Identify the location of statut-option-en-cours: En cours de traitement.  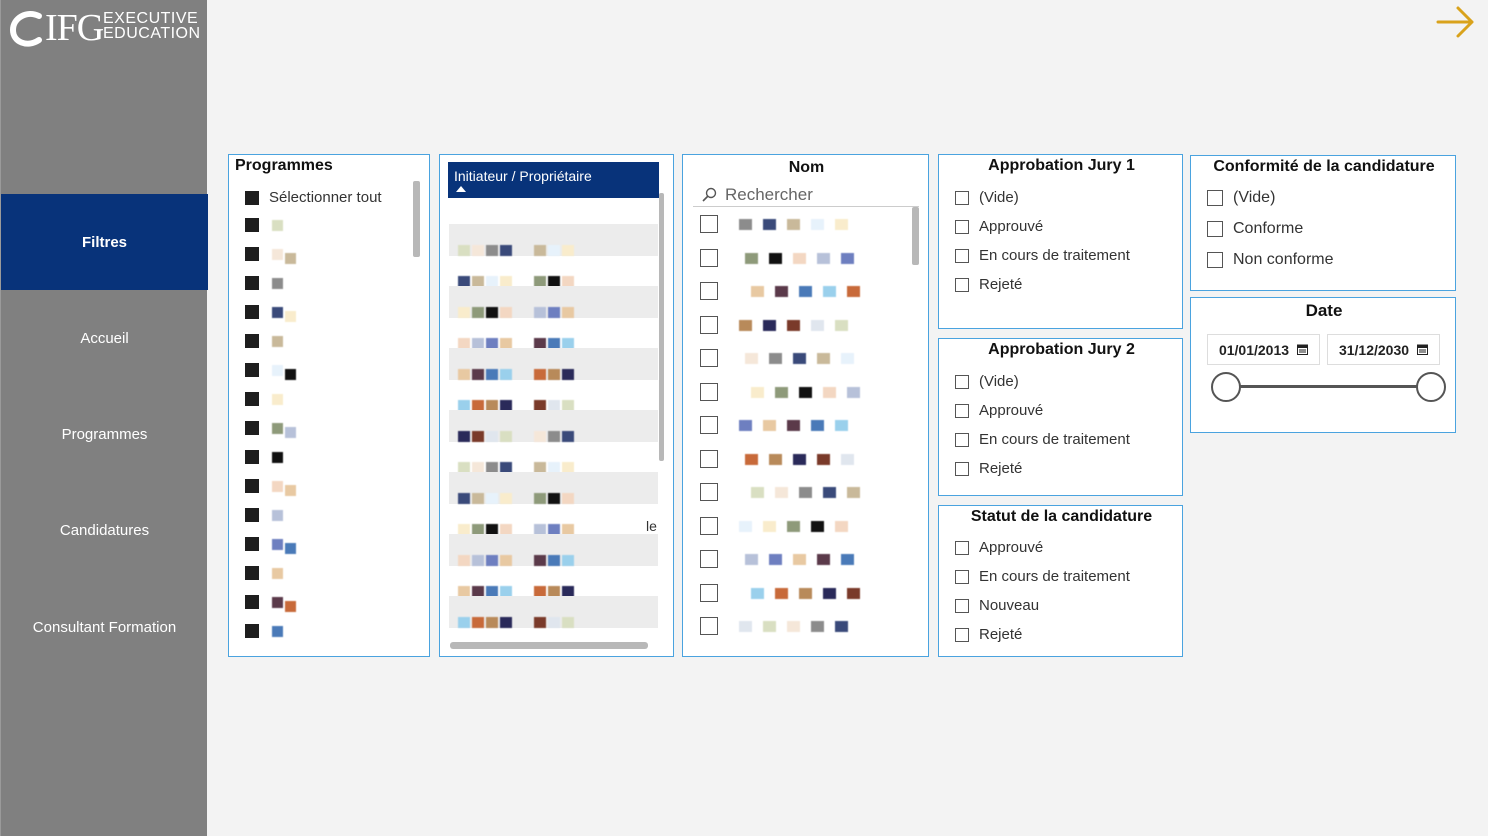
(1042, 576).